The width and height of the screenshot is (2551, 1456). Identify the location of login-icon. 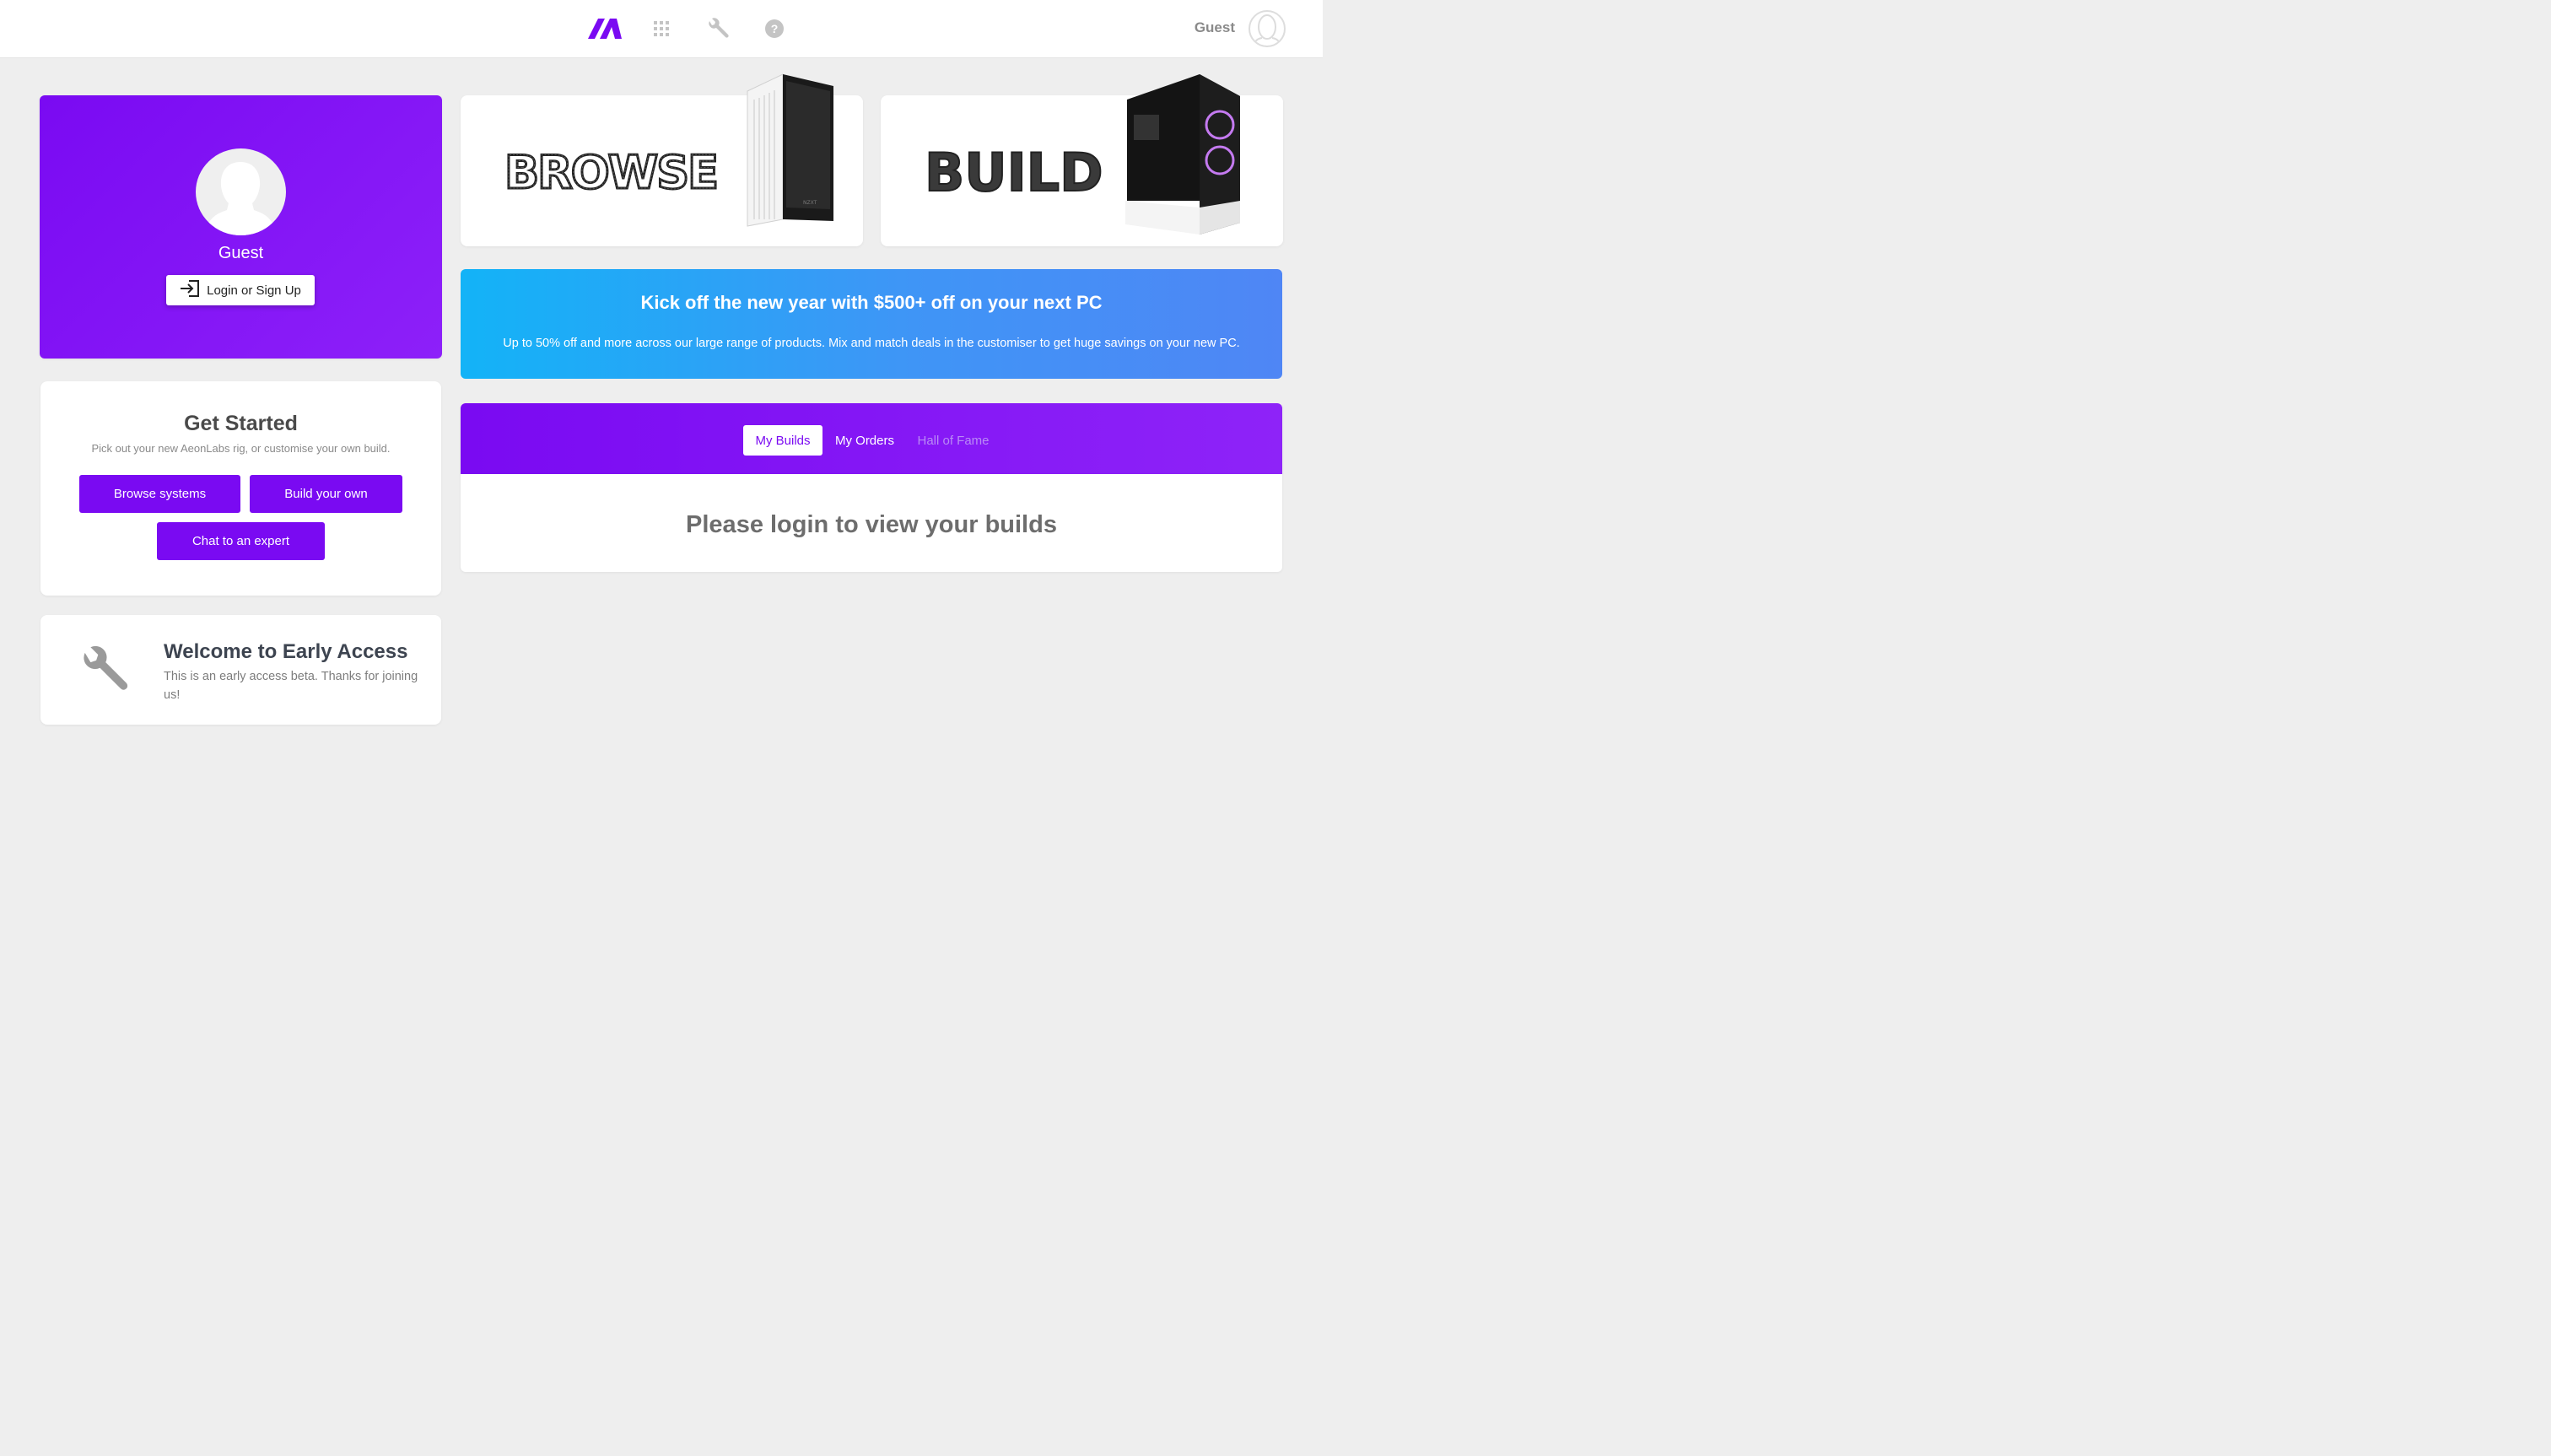
(190, 290).